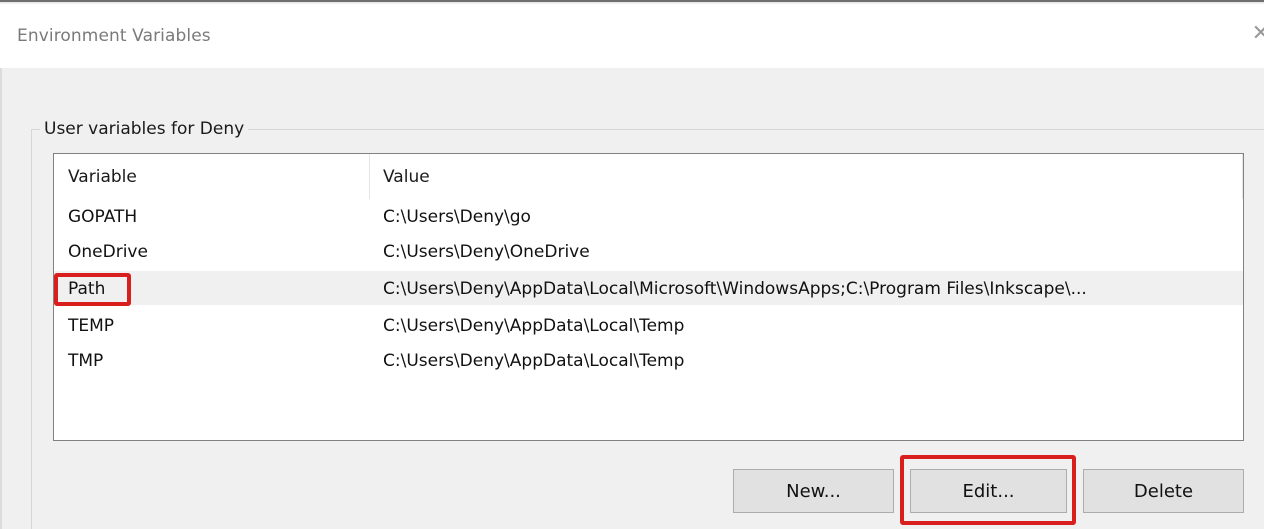  What do you see at coordinates (102, 177) in the screenshot?
I see `column-header-variable: Variable` at bounding box center [102, 177].